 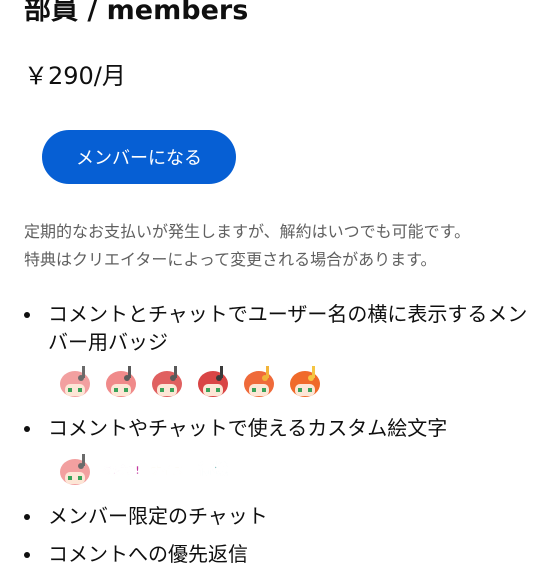 What do you see at coordinates (259, 381) in the screenshot?
I see `orange-hair-badge-icon` at bounding box center [259, 381].